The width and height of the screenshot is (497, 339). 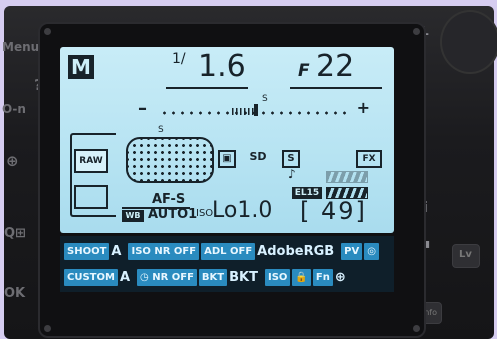 What do you see at coordinates (207, 88) in the screenshot?
I see `shutter-underline` at bounding box center [207, 88].